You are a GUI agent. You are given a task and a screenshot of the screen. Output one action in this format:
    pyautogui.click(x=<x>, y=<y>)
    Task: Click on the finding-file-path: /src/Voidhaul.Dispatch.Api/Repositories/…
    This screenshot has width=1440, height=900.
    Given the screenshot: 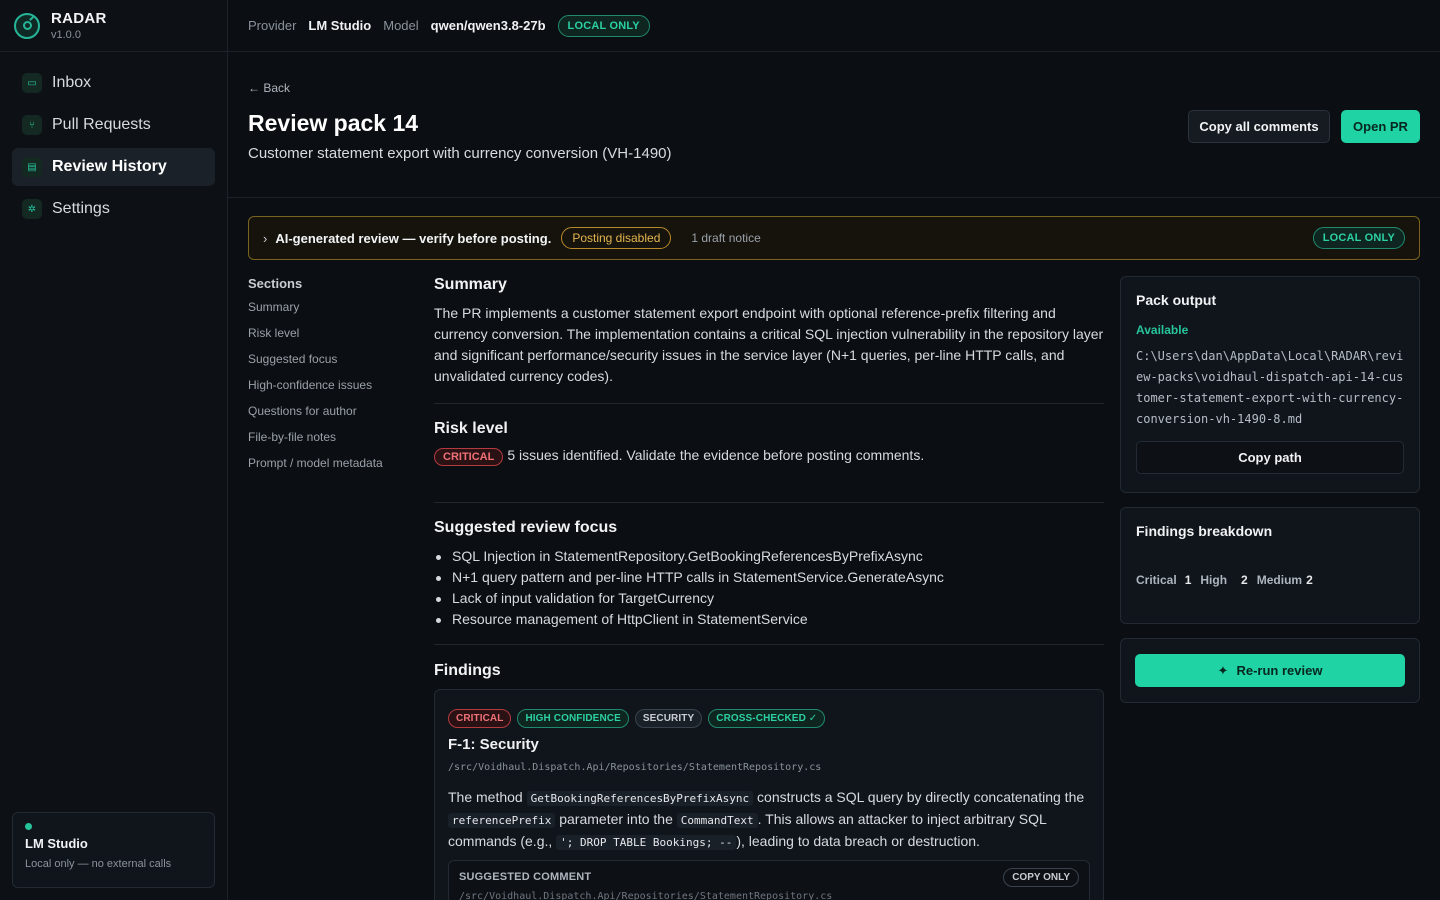 What is the action you would take?
    pyautogui.click(x=635, y=767)
    